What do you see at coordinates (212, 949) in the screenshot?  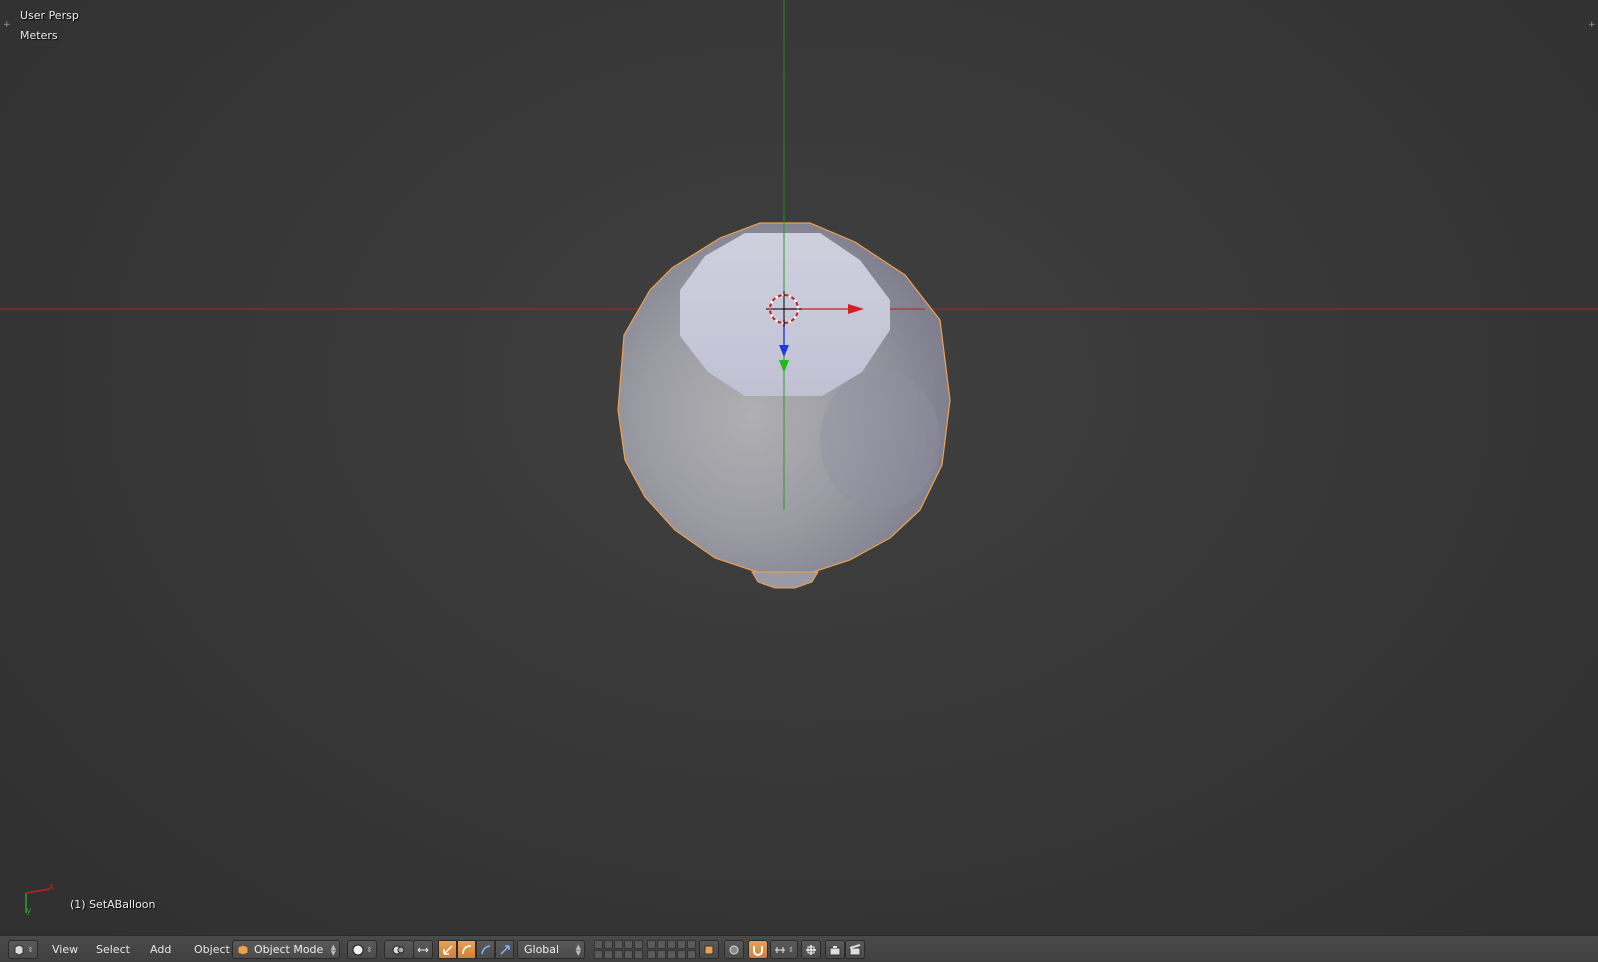 I see `menu-object: Object` at bounding box center [212, 949].